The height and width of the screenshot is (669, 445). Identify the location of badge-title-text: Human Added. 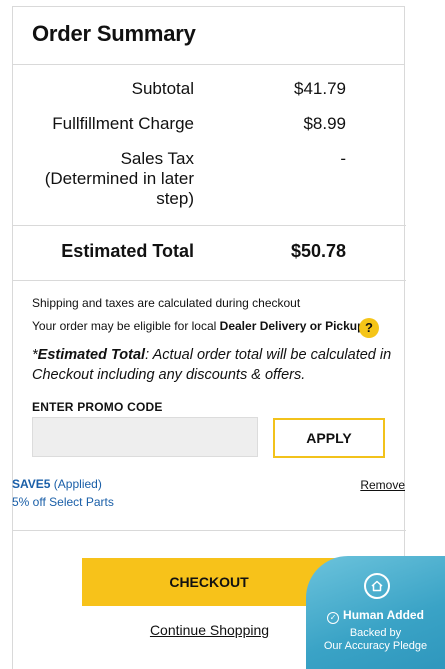
(383, 615).